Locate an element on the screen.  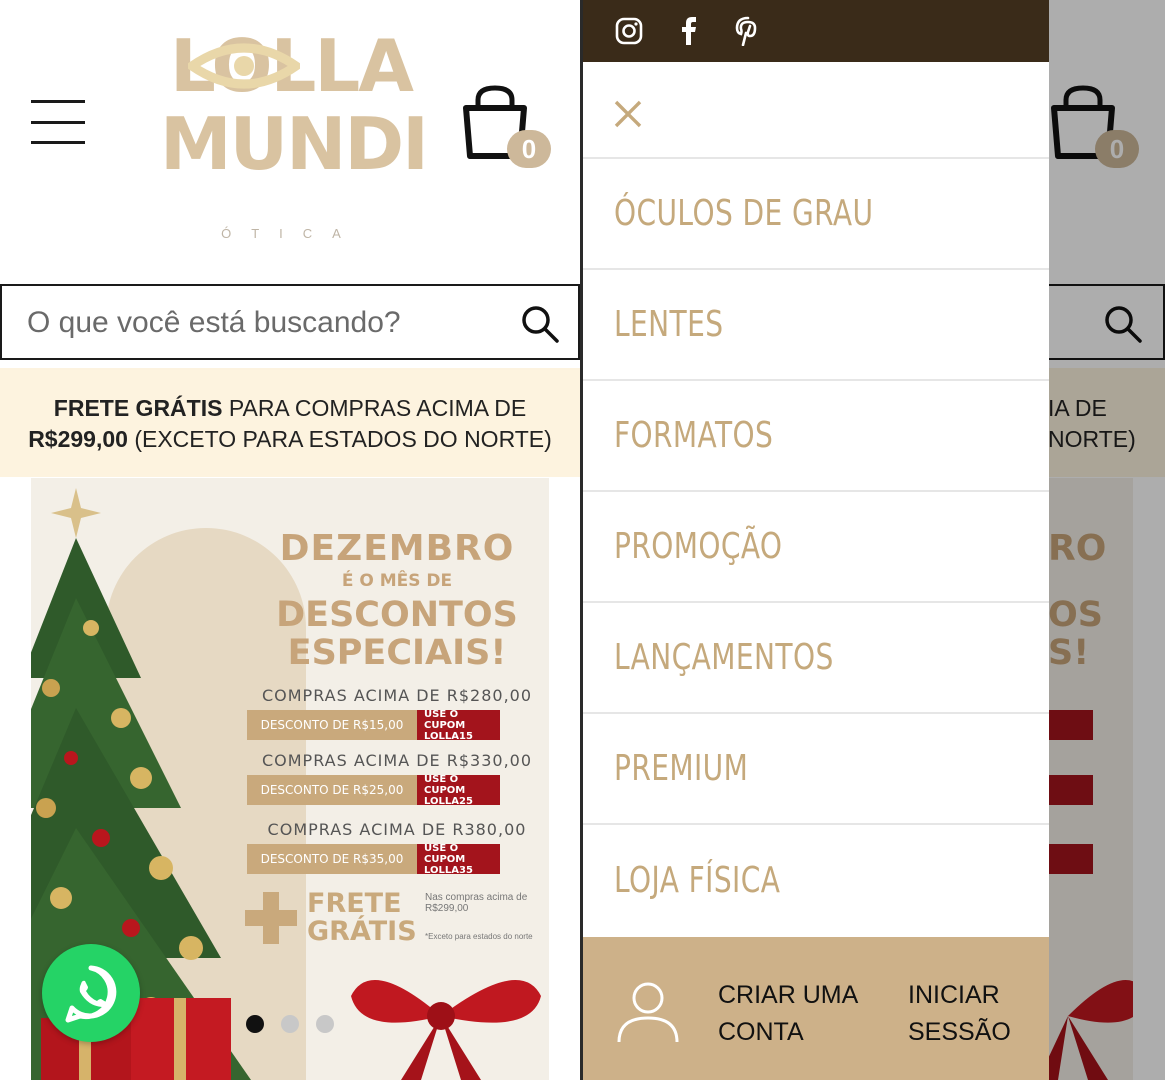
search-bar is located at coordinates (290, 322).